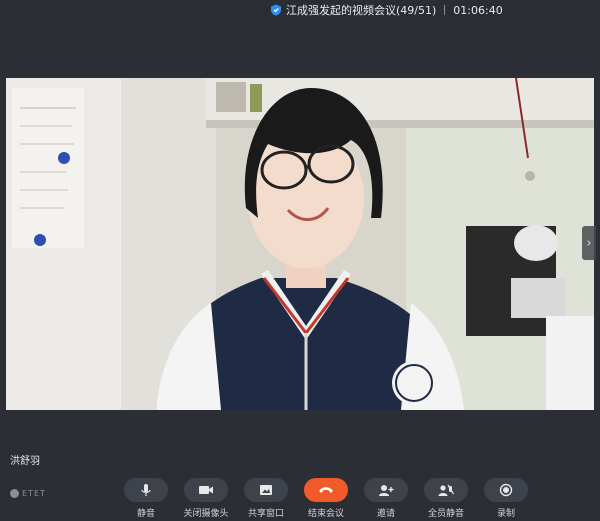  I want to click on phone-hangup-icon, so click(326, 490).